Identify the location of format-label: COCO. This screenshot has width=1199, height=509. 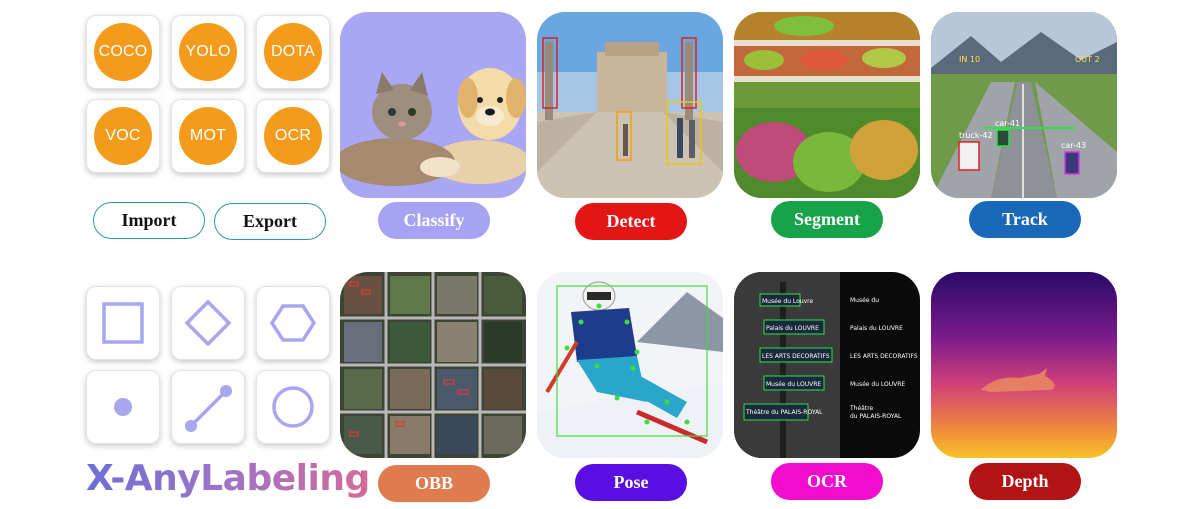
(123, 52).